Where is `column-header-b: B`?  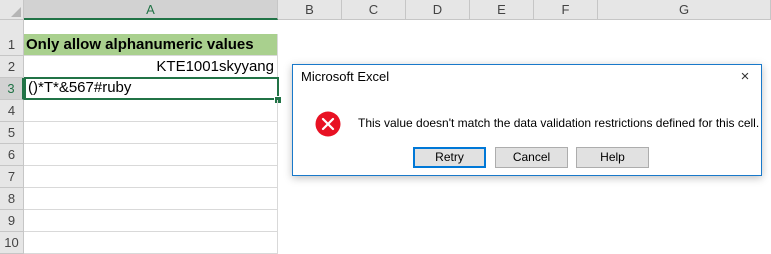 column-header-b: B is located at coordinates (310, 10).